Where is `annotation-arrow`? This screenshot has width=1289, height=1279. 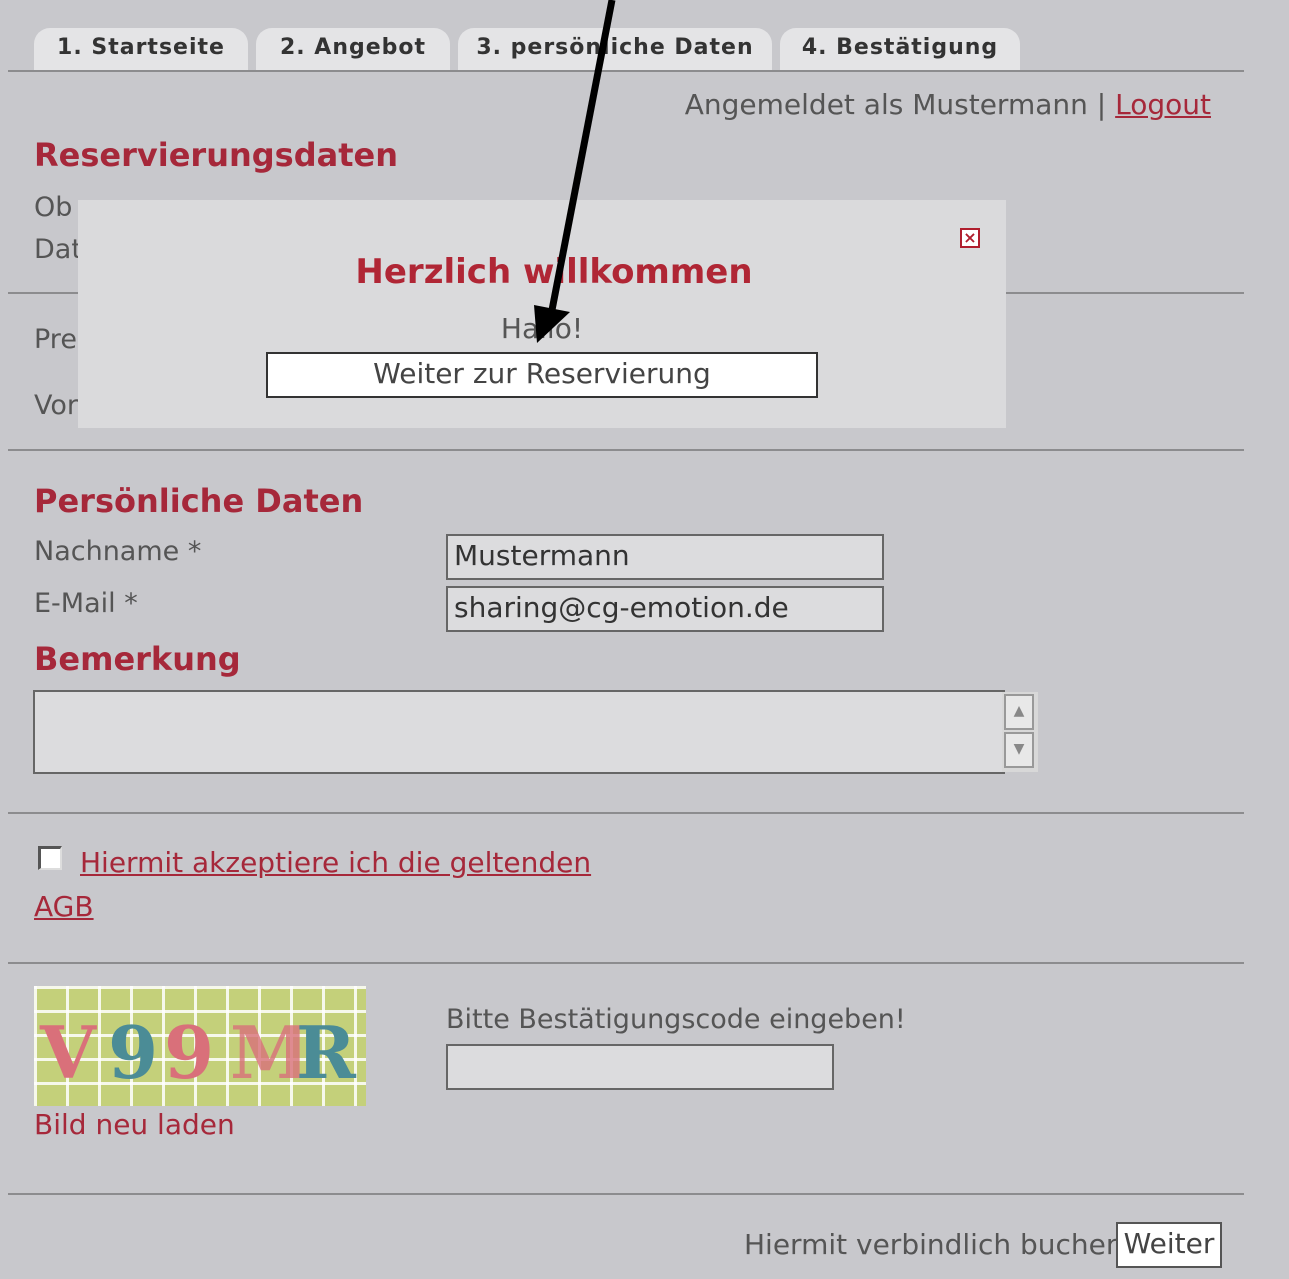 annotation-arrow is located at coordinates (575, 171).